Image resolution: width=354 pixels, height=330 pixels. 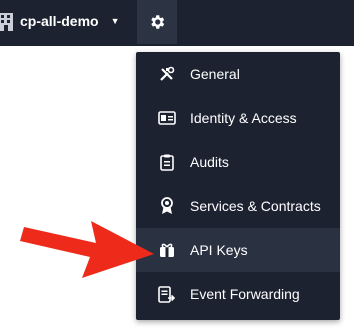 What do you see at coordinates (167, 118) in the screenshot?
I see `id-card-icon` at bounding box center [167, 118].